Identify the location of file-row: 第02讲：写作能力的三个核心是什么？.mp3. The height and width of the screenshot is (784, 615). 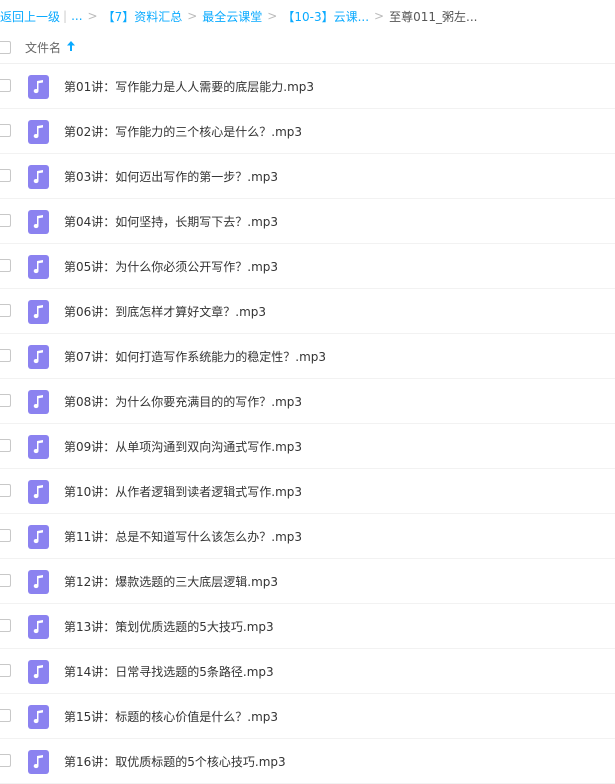
(307, 131).